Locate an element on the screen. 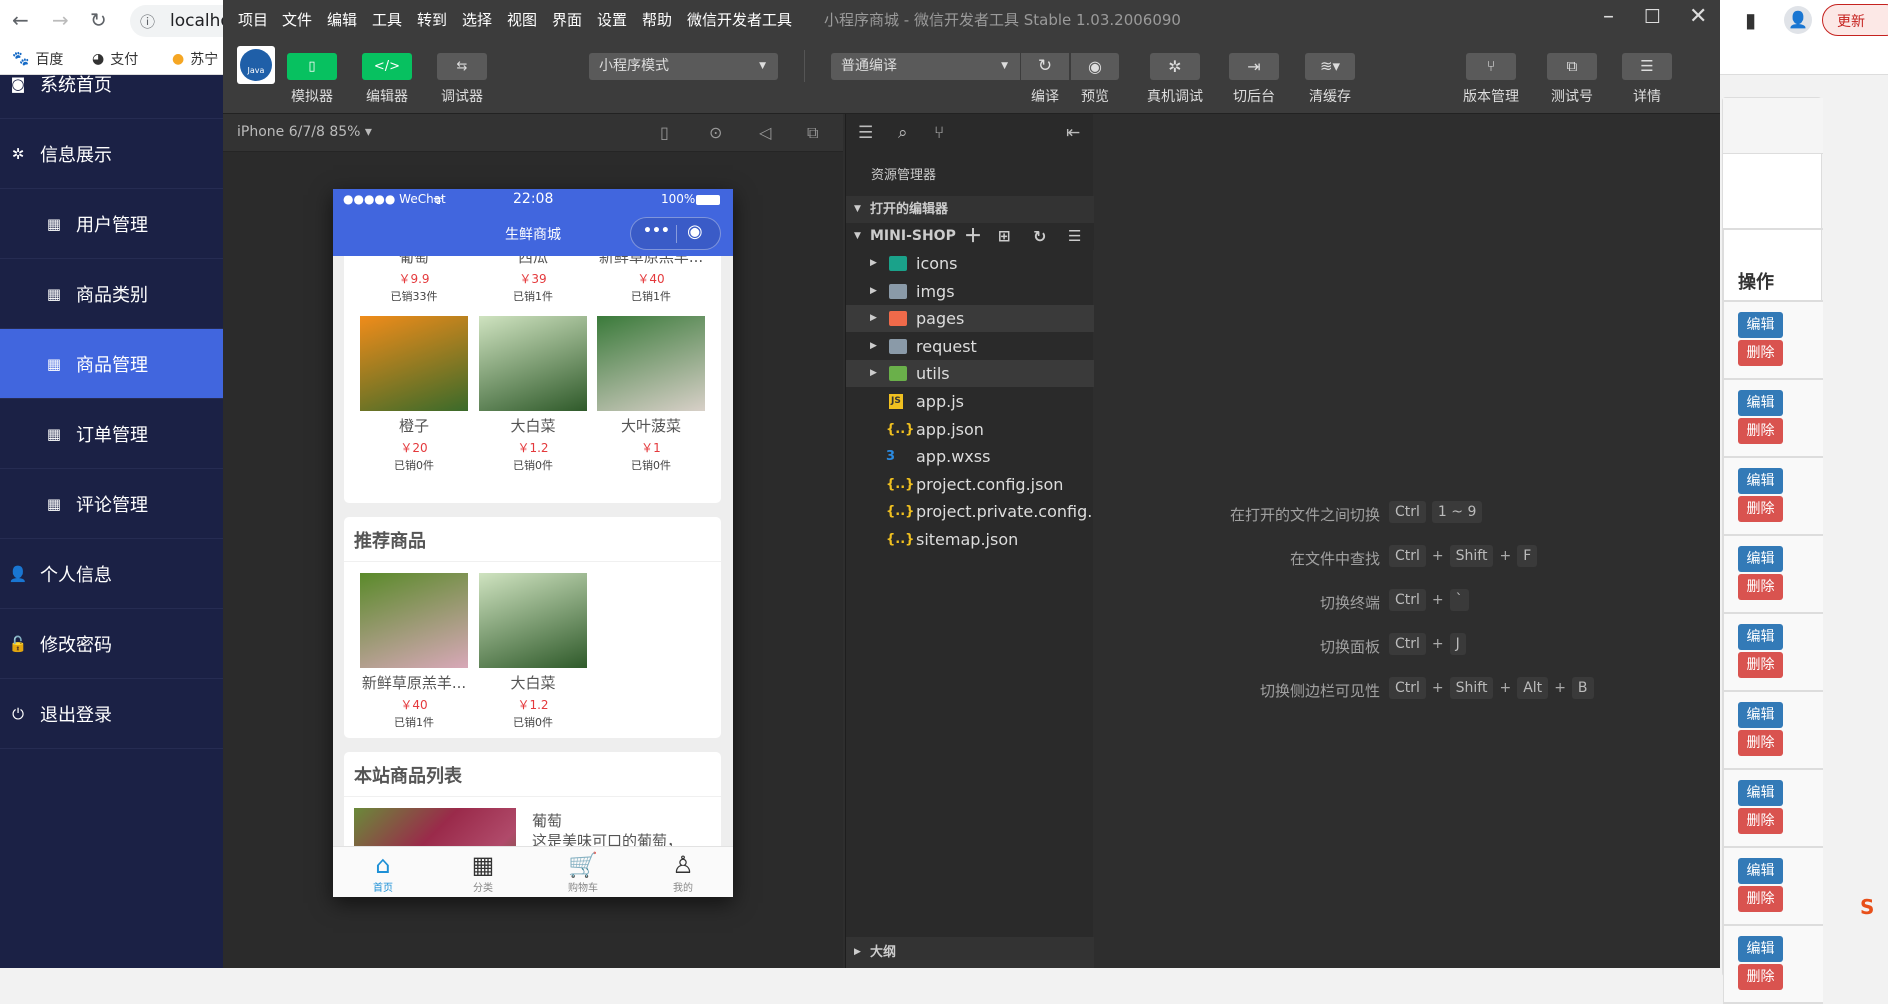 This screenshot has width=1888, height=1004. device-select: iPhone 6/7/8 85% ▾ is located at coordinates (304, 132).